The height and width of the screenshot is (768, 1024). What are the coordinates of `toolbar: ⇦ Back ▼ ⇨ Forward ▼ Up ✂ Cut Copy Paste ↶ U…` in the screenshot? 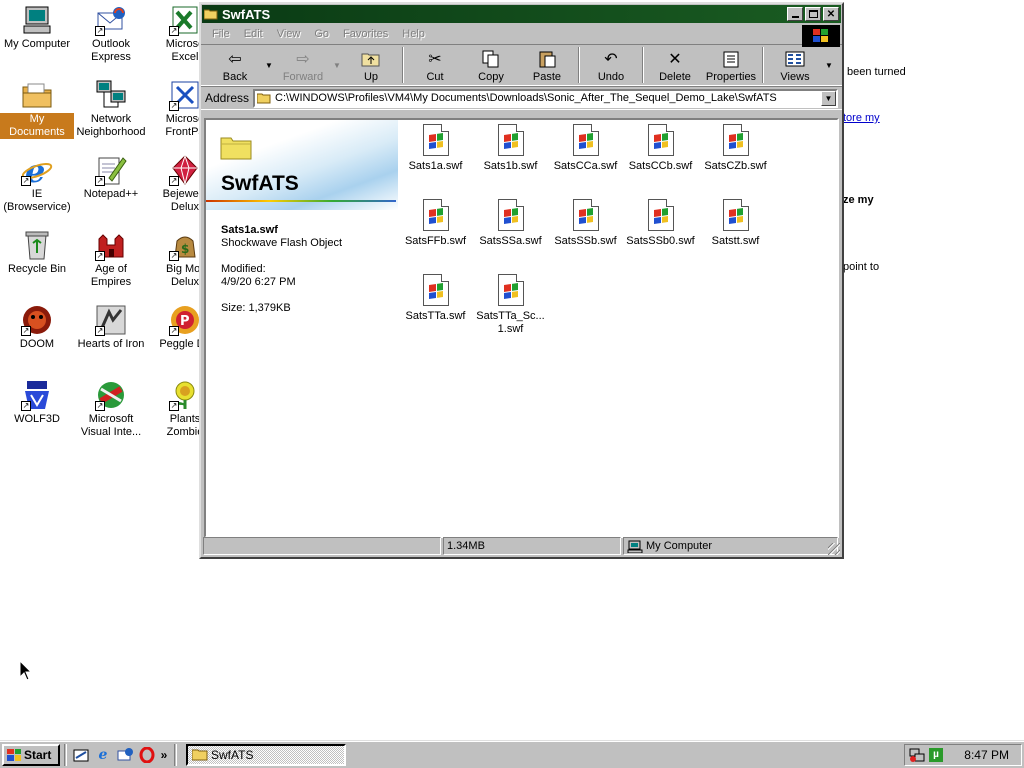 It's located at (521, 65).